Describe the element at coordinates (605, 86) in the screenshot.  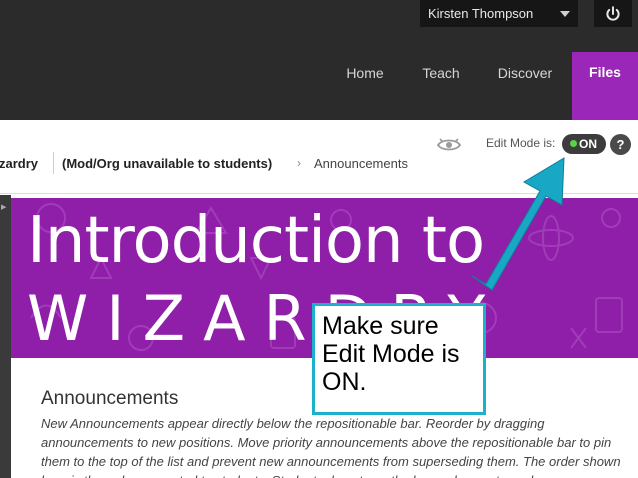
I see `nav-tab-files: Files` at that location.